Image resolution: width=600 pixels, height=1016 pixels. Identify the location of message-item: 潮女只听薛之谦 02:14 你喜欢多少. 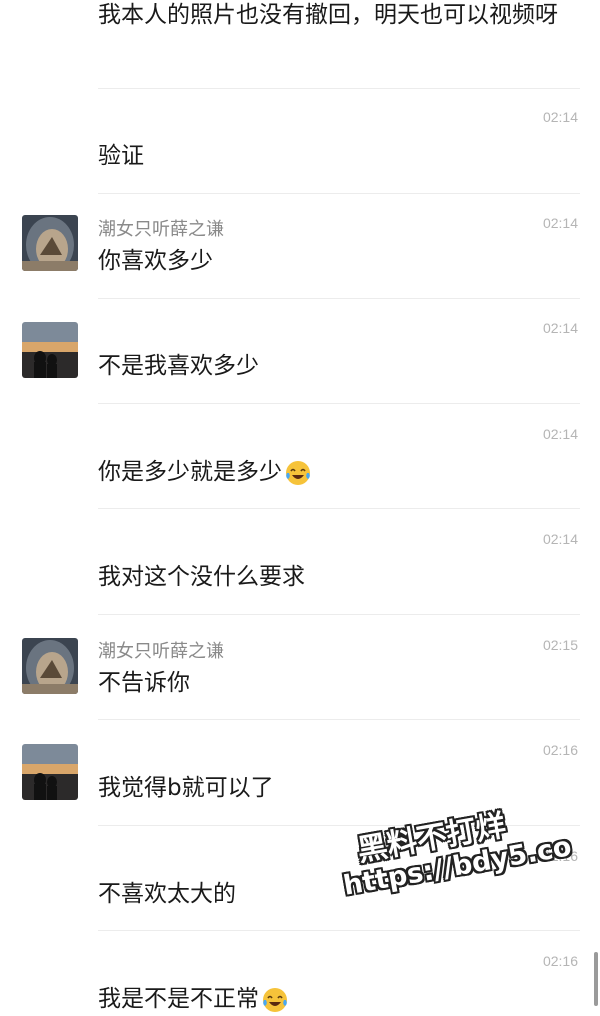
(300, 245).